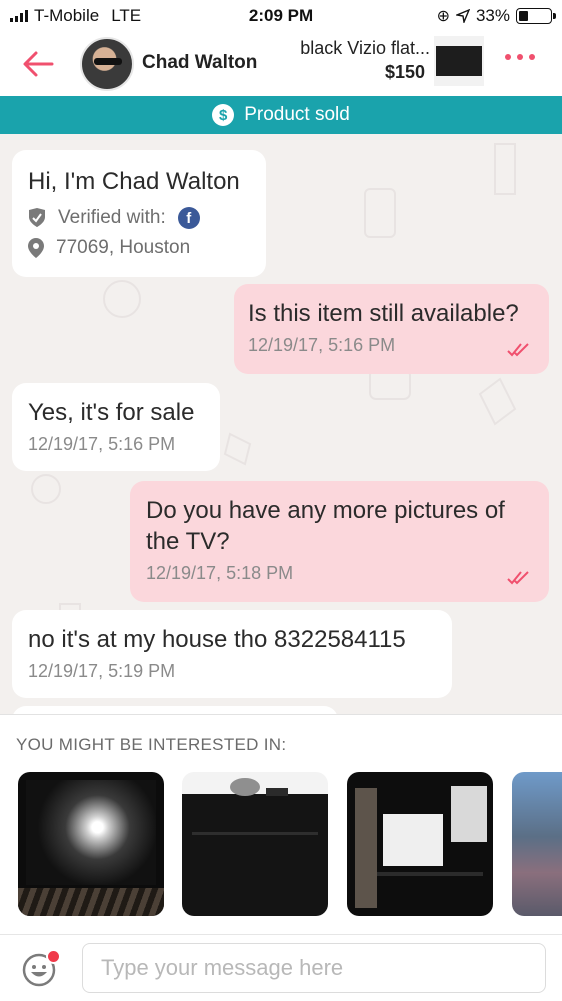 The width and height of the screenshot is (562, 1001). Describe the element at coordinates (443, 16) in the screenshot. I see `rotation-lock-icon: ⊕` at that location.